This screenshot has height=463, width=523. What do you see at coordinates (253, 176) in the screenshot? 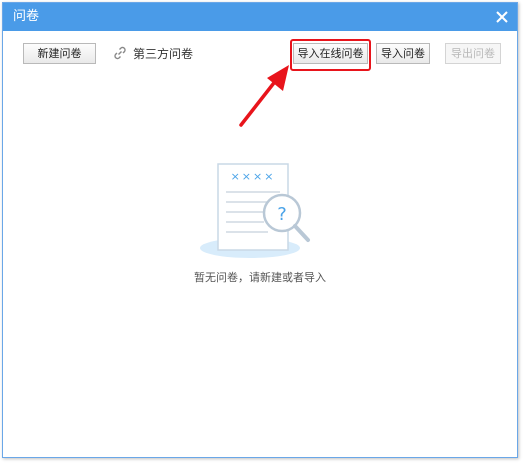
I see `illustration-x-marks: ××××` at bounding box center [253, 176].